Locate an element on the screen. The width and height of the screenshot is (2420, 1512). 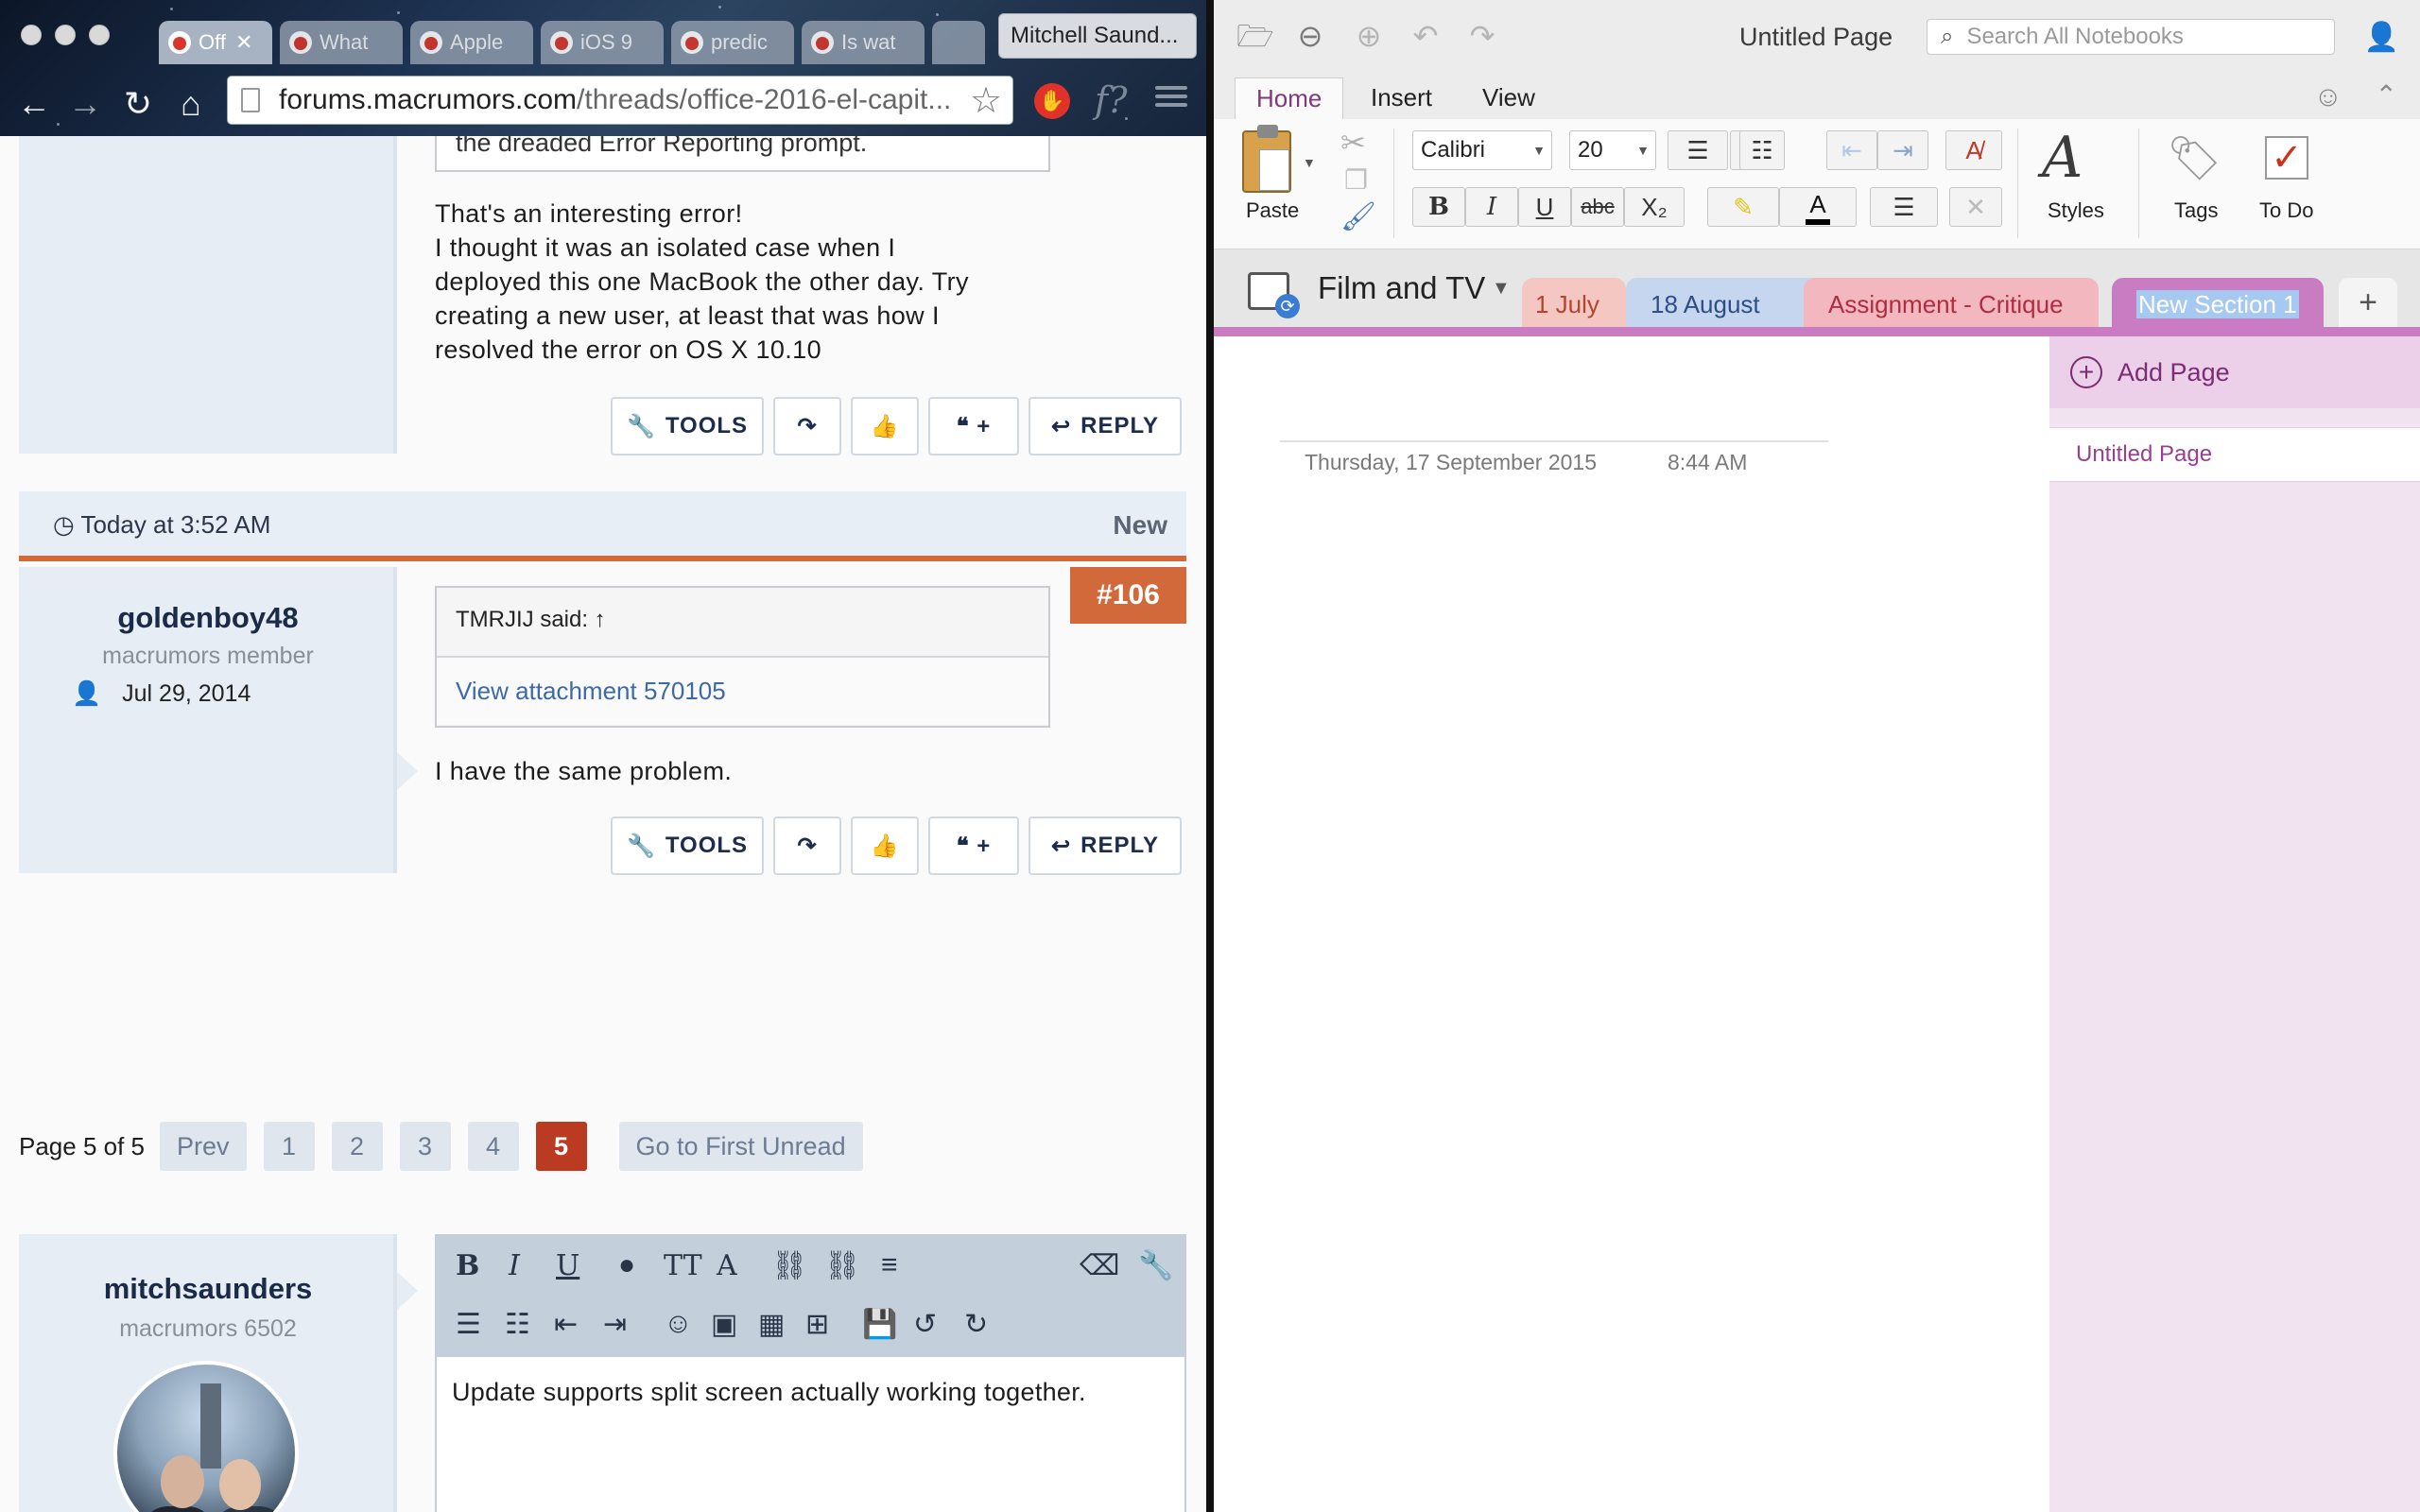
font-color-button: A is located at coordinates (1818, 207).